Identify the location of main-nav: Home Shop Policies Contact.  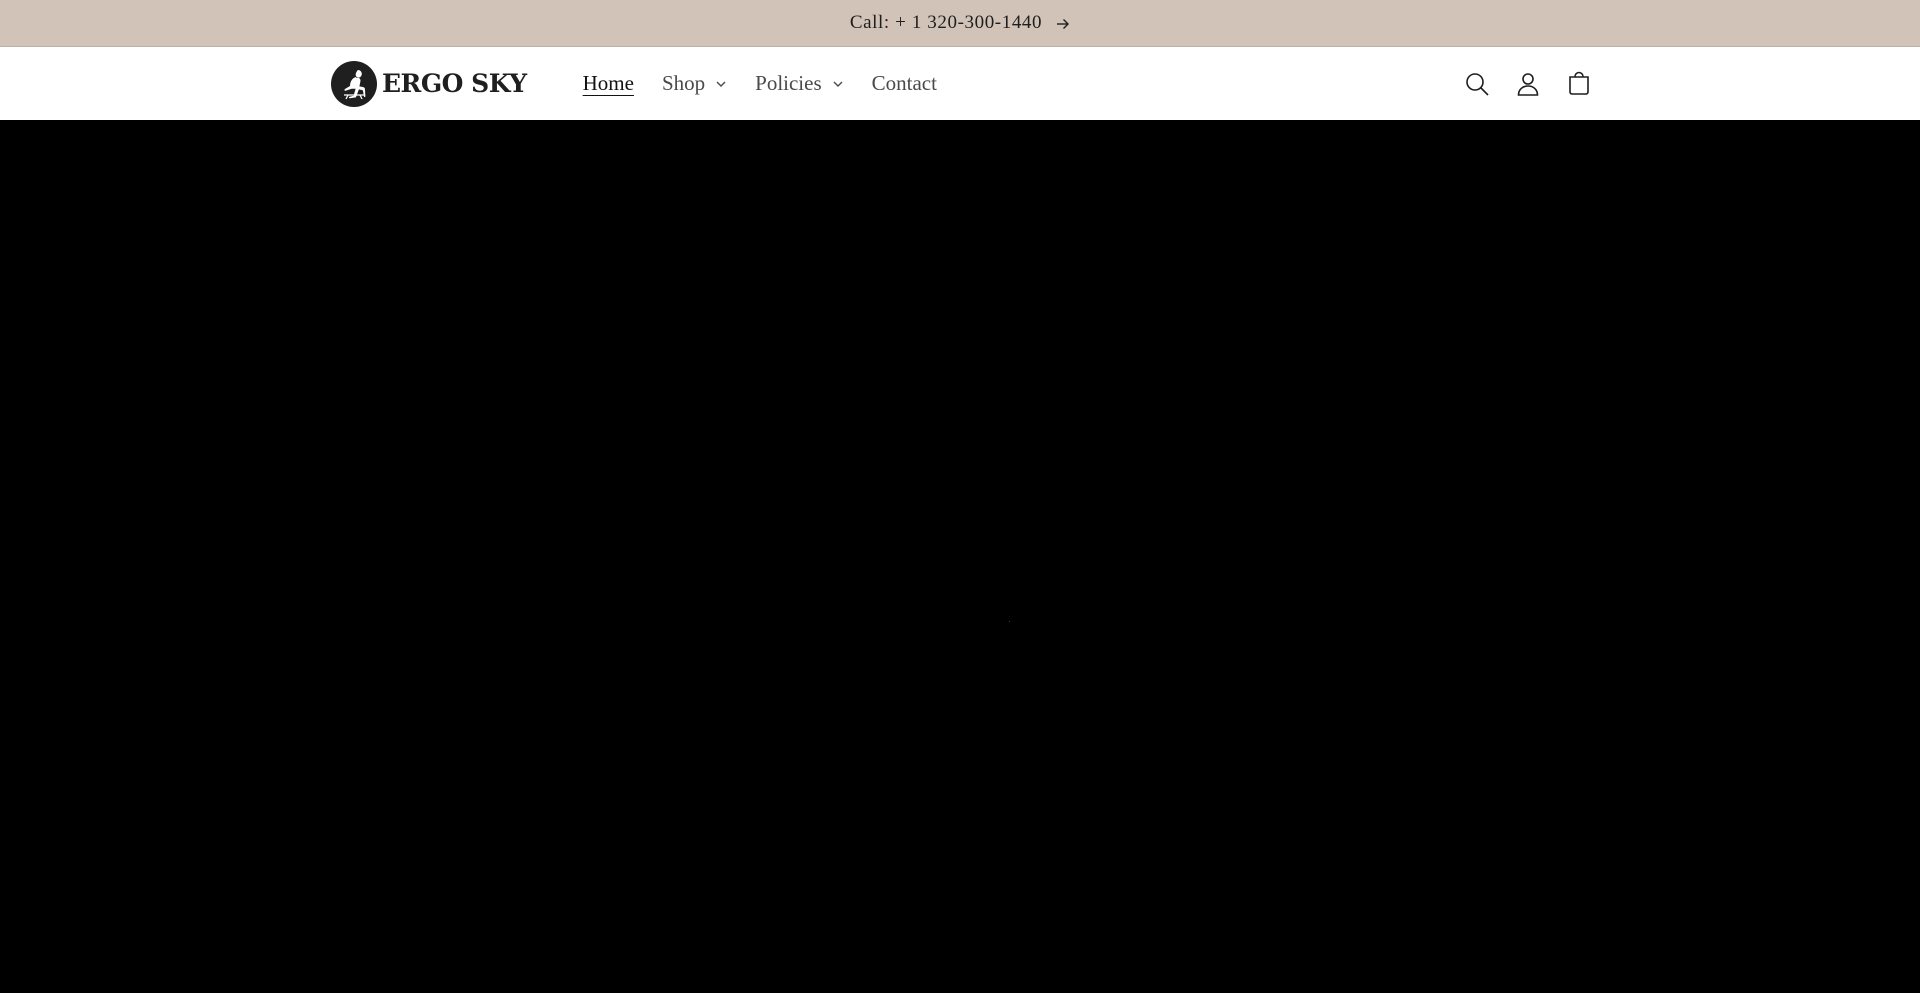
(761, 84).